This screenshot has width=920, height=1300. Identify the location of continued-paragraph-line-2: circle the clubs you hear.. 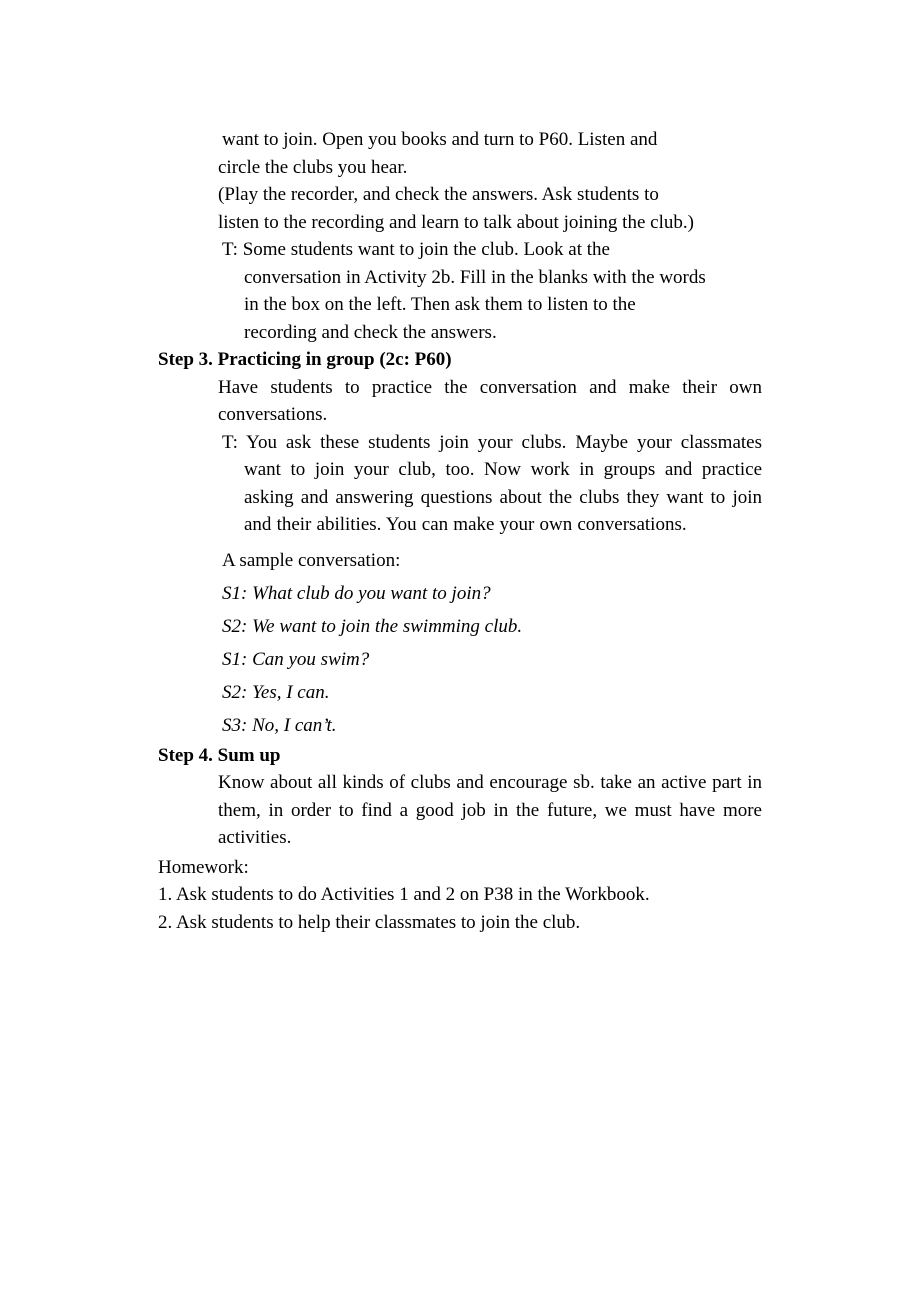
(313, 167).